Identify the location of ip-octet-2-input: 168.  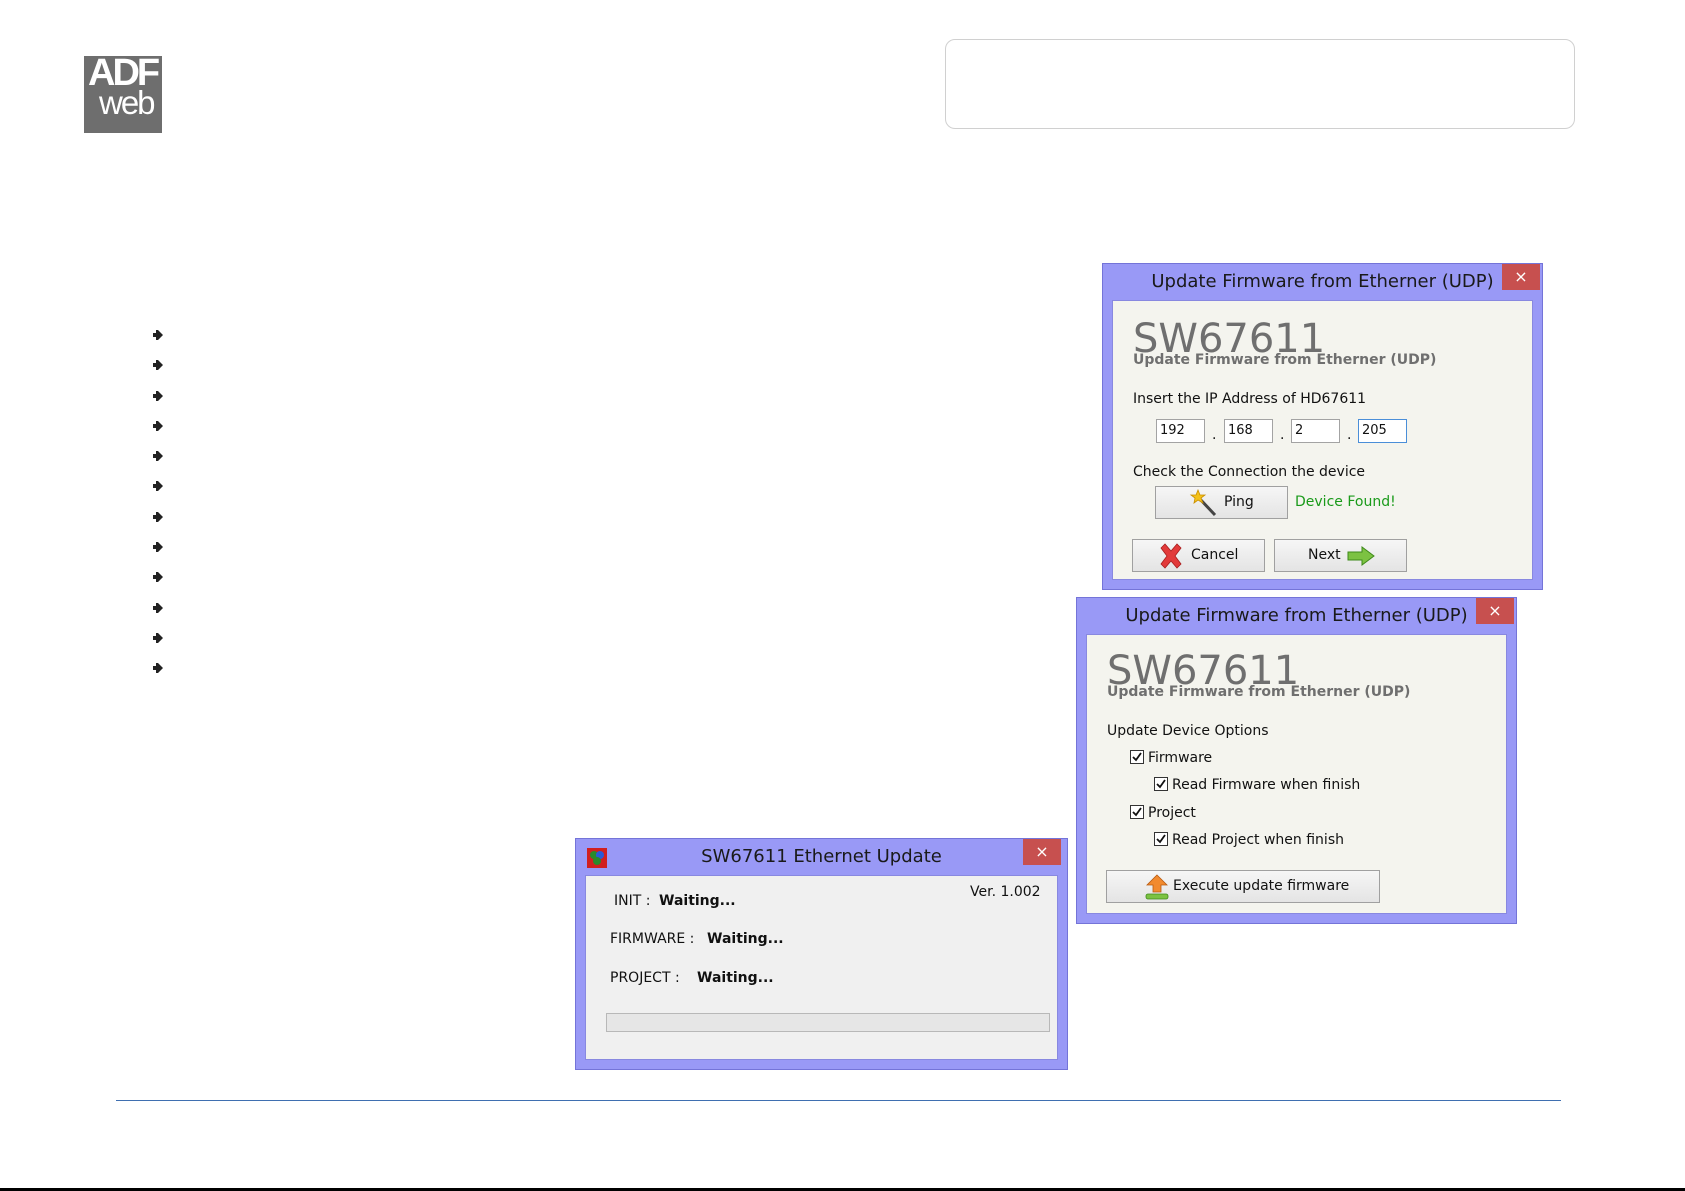
(1248, 431).